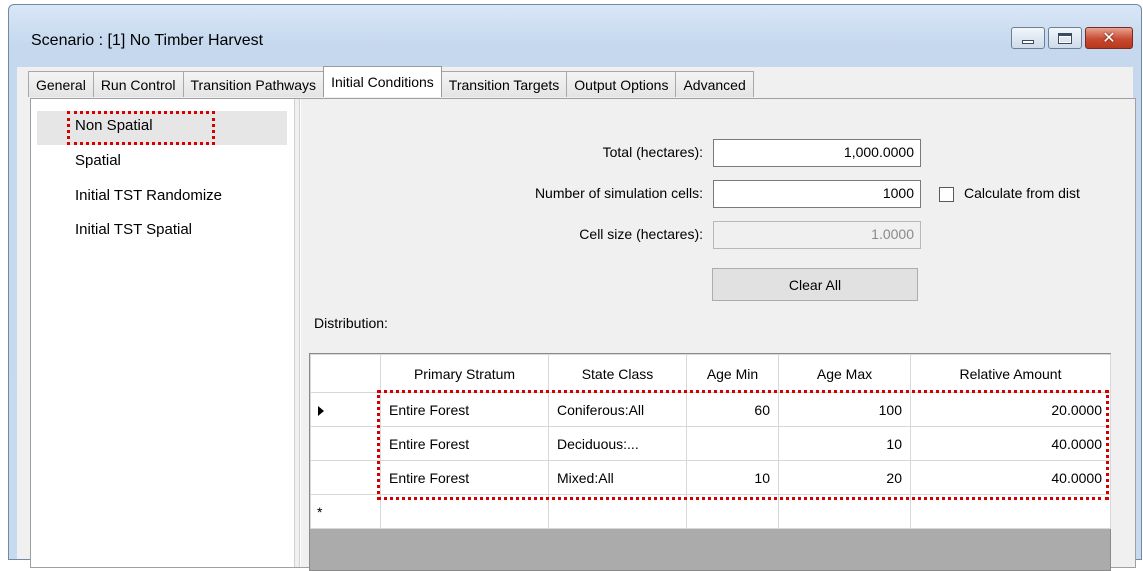  Describe the element at coordinates (618, 193) in the screenshot. I see `simulation-cells-label: Number of simulation cells:` at that location.